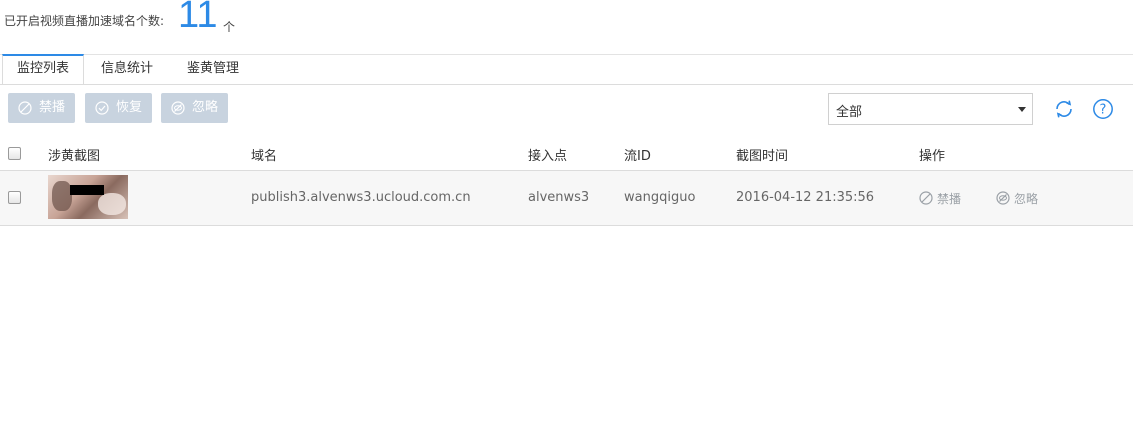  I want to click on stat-unit: 个, so click(229, 27).